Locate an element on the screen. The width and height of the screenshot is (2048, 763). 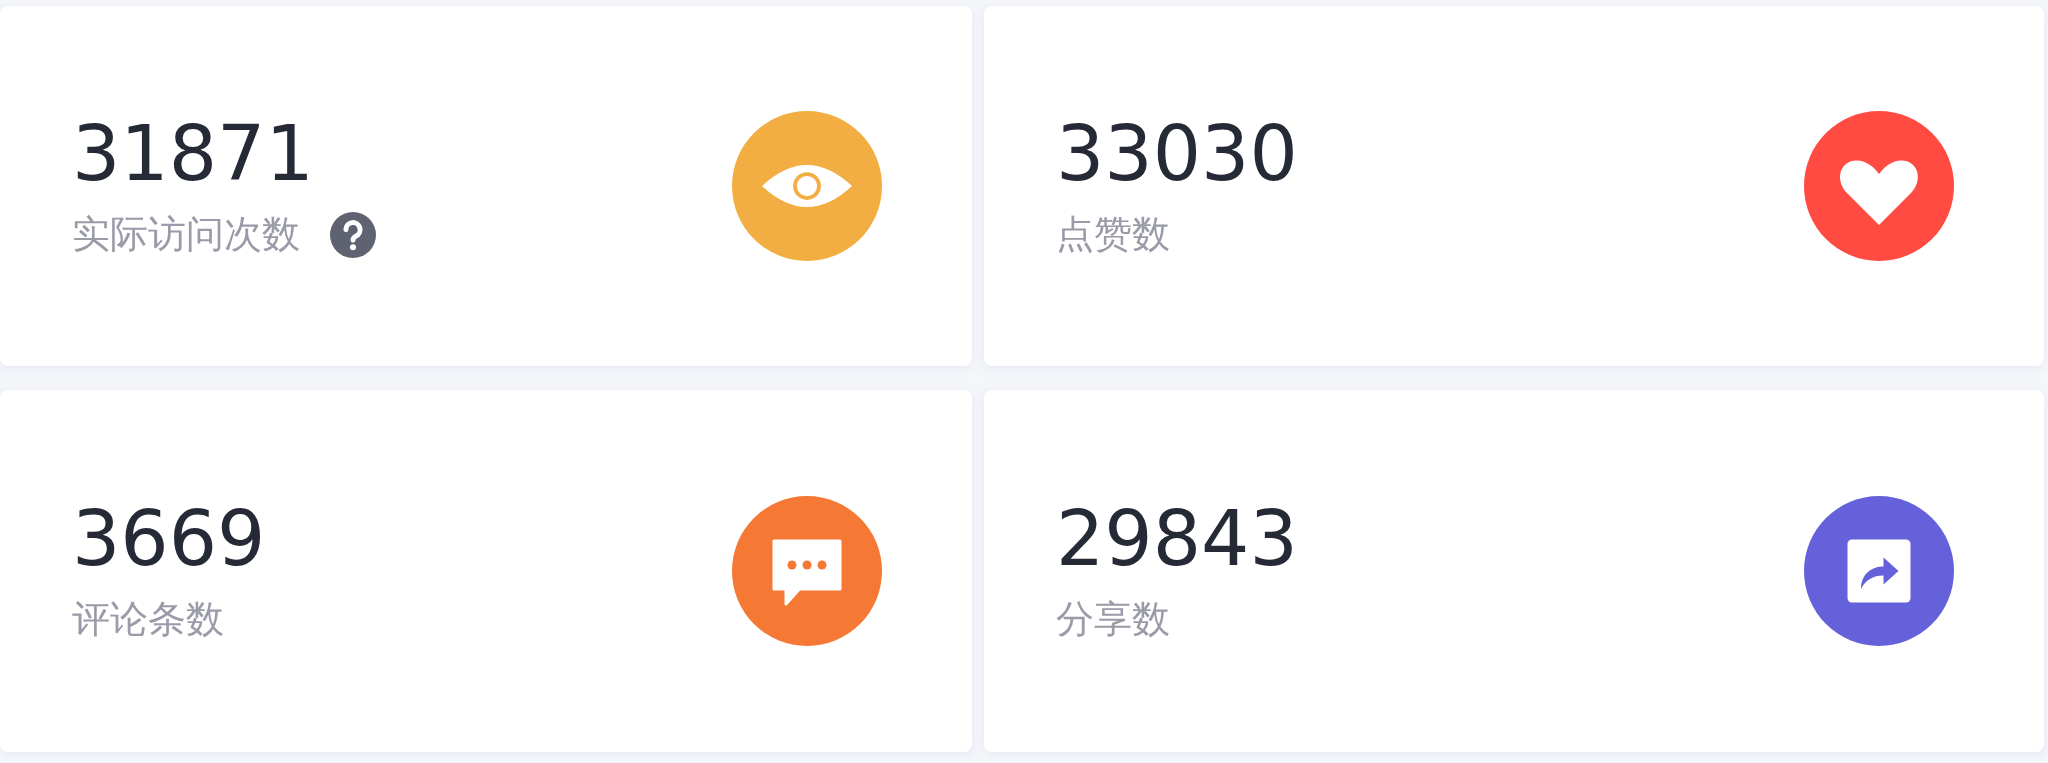
stat-label: 分享数 is located at coordinates (1113, 620).